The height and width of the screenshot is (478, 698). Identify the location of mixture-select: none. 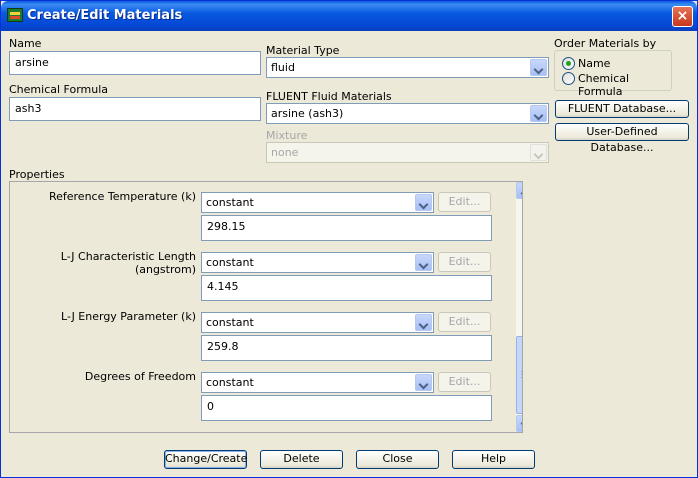
(407, 152).